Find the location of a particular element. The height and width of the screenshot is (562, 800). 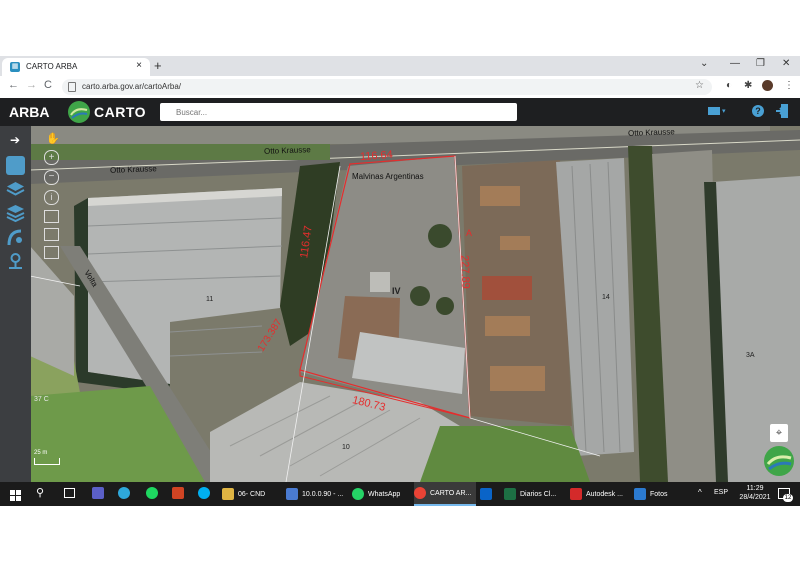

temperature-readout: 37 C is located at coordinates (41, 399).